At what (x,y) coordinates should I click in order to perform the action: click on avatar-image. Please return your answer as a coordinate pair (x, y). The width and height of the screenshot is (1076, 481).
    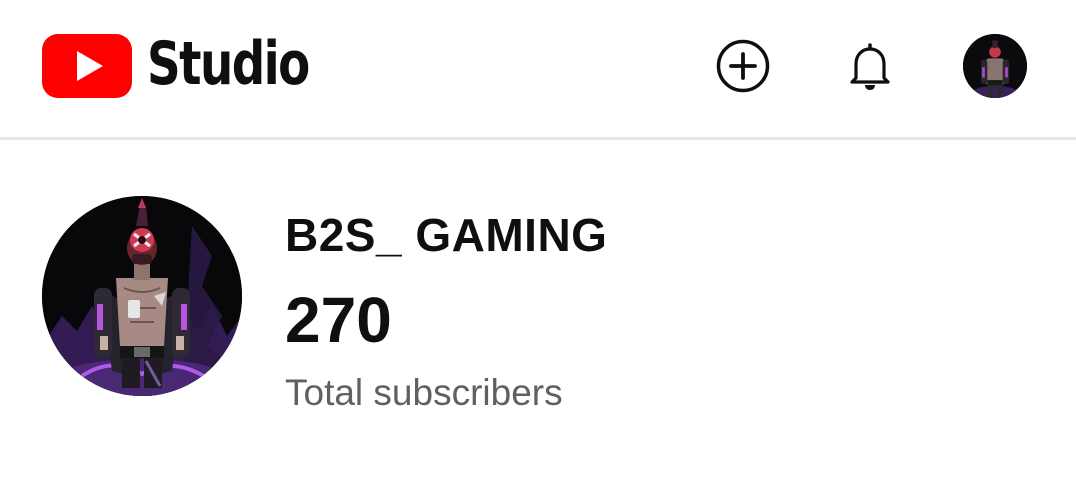
    Looking at the image, I should click on (995, 66).